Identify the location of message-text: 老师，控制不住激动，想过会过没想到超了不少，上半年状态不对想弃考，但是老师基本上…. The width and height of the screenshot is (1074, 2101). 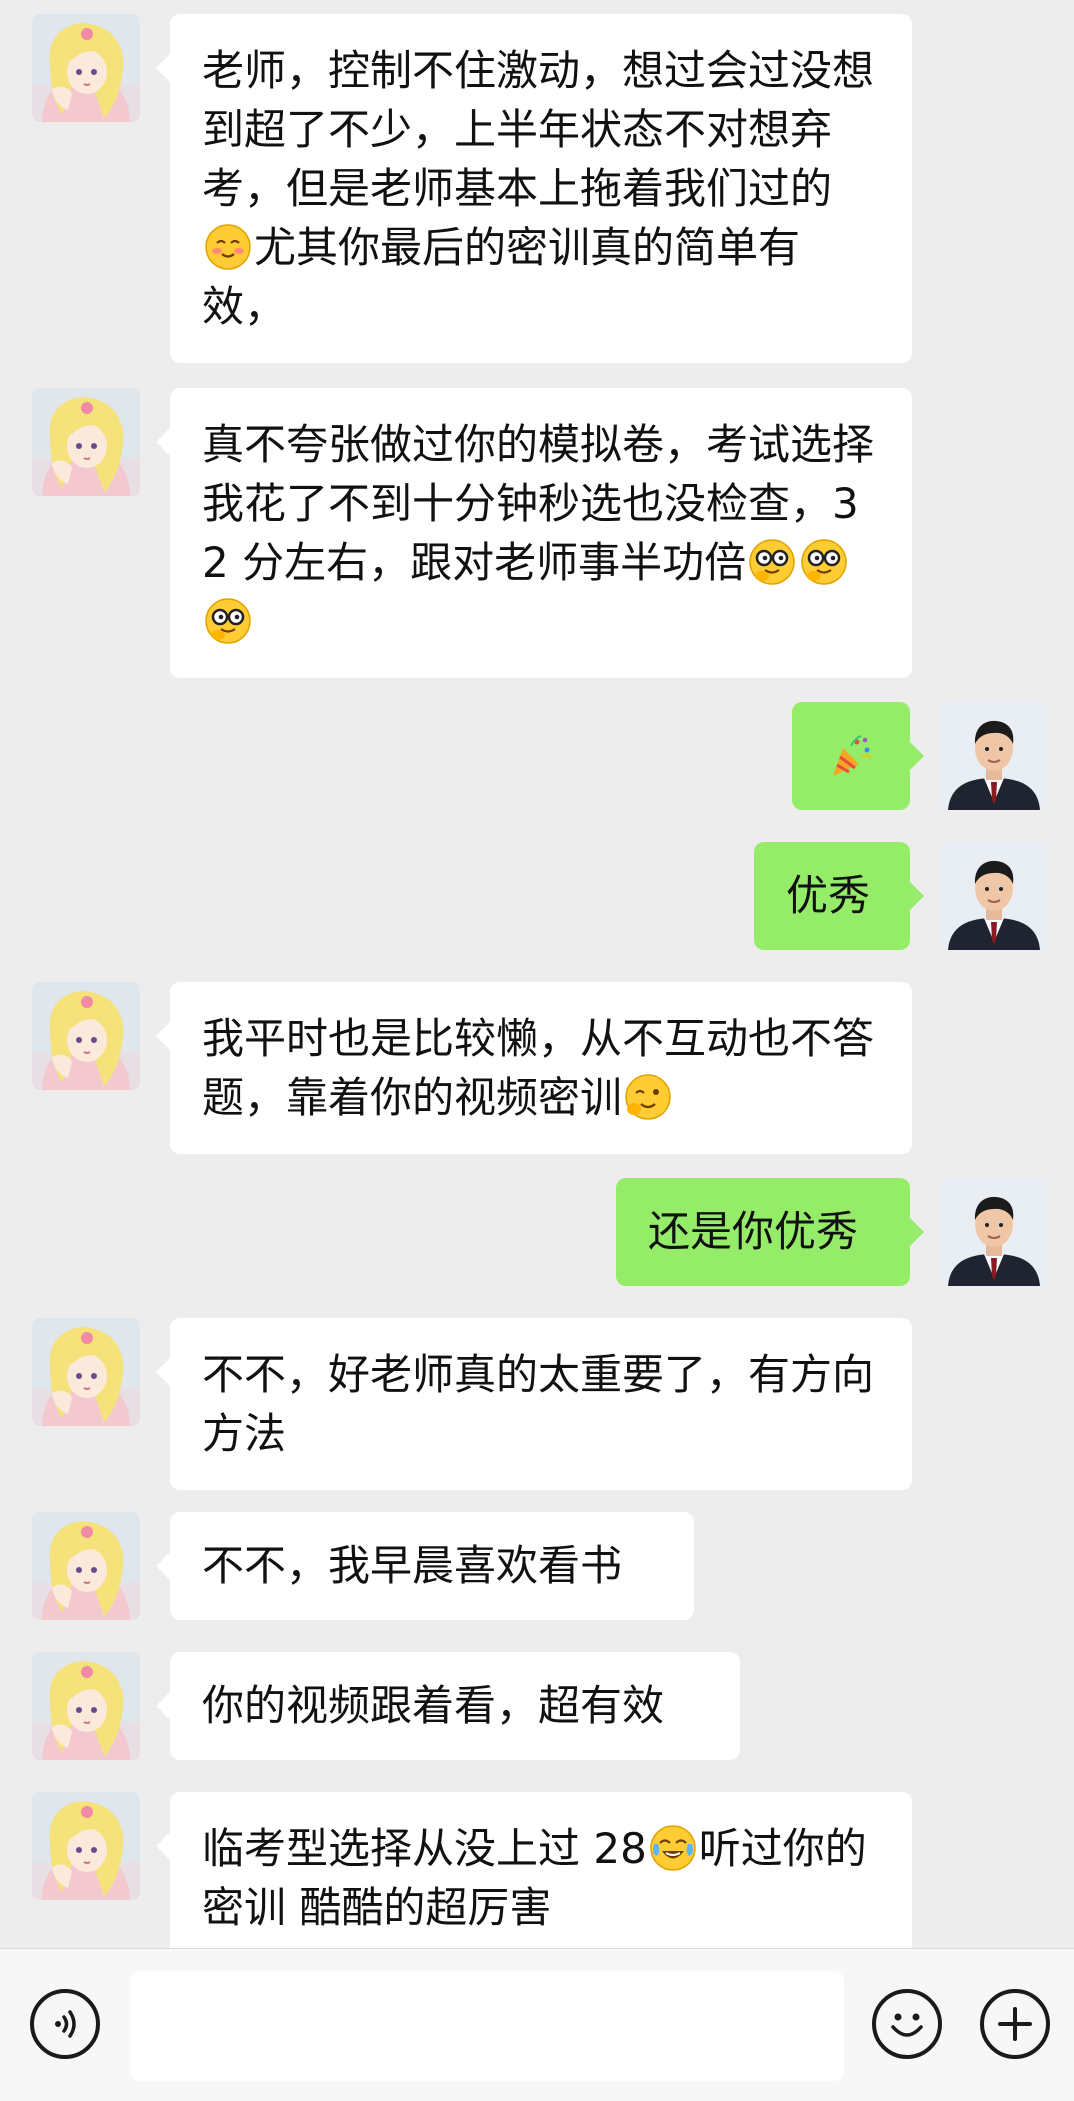
(538, 129).